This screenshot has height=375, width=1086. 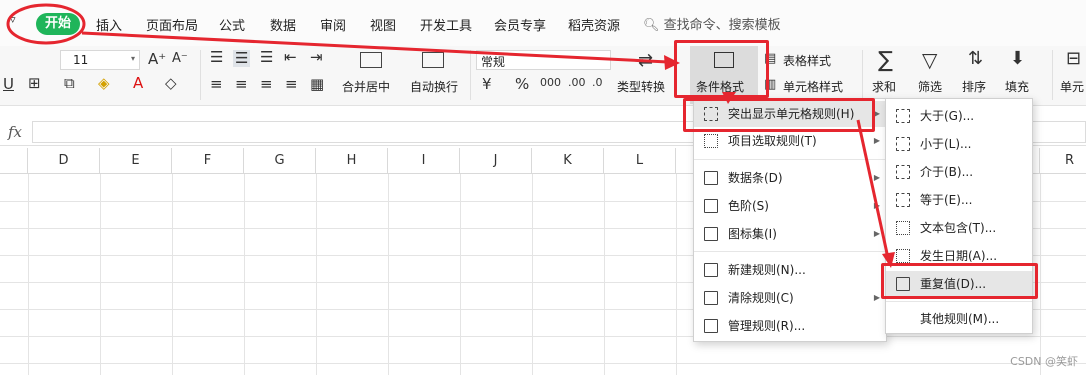 I want to click on grow-font-icon: A⁺, so click(x=157, y=59).